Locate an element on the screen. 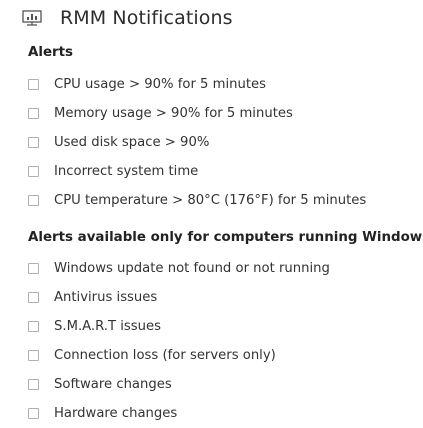 The height and width of the screenshot is (428, 423). alert-option-memory-usage: Memory usage > 90% for 5 minutes is located at coordinates (197, 113).